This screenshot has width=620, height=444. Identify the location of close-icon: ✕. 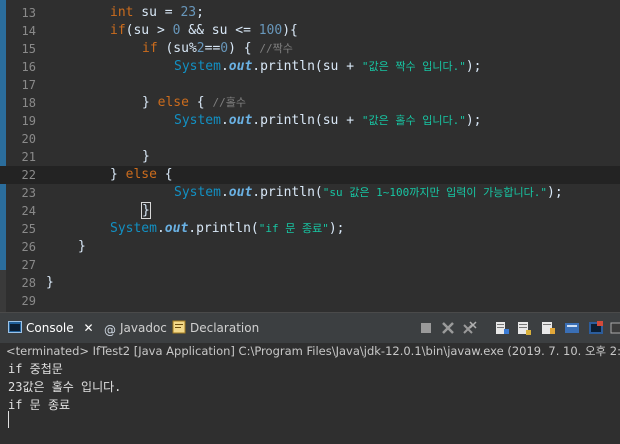
(88, 328).